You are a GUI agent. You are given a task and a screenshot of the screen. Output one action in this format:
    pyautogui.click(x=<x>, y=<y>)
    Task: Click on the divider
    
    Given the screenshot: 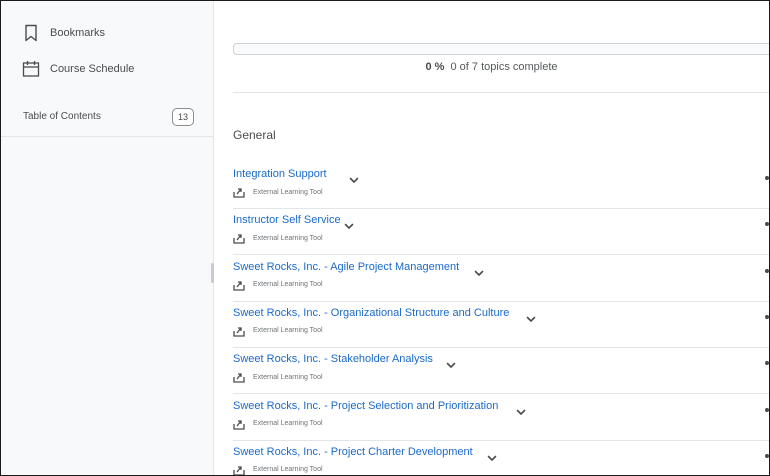 What is the action you would take?
    pyautogui.click(x=501, y=92)
    